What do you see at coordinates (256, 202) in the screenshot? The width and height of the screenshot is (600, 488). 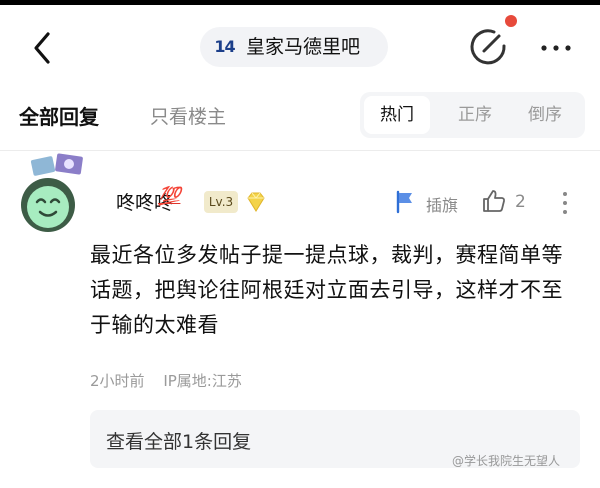 I see `diamond-icon` at bounding box center [256, 202].